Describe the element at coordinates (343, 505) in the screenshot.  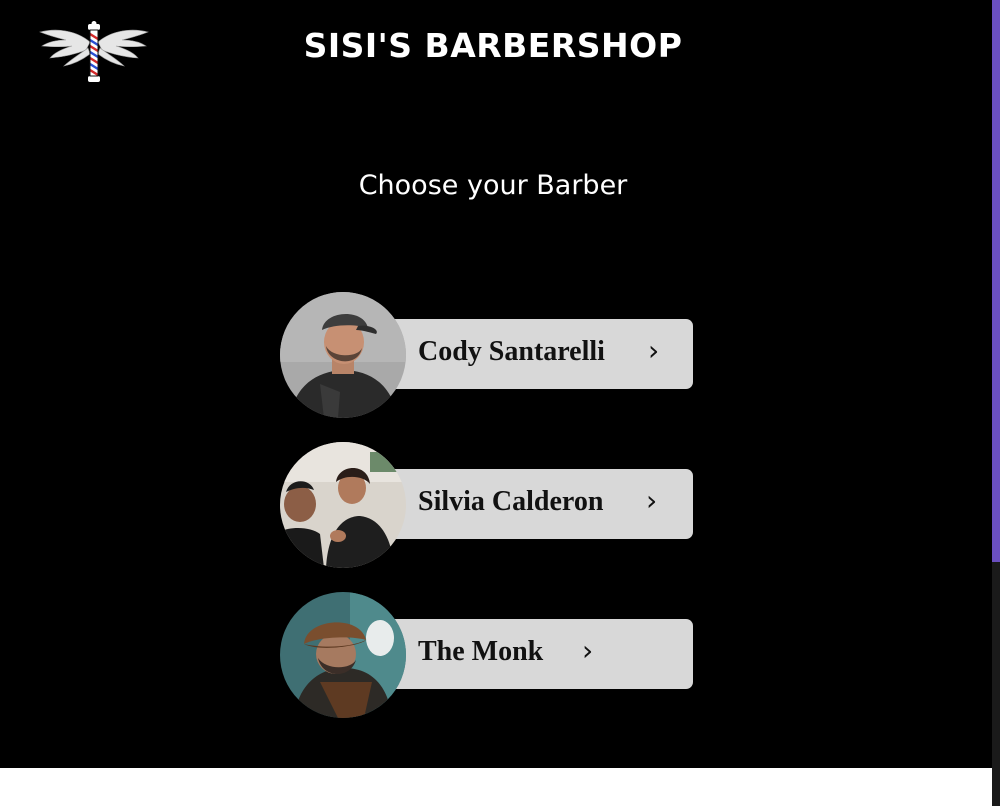
I see `silvia-calderon-photo` at that location.